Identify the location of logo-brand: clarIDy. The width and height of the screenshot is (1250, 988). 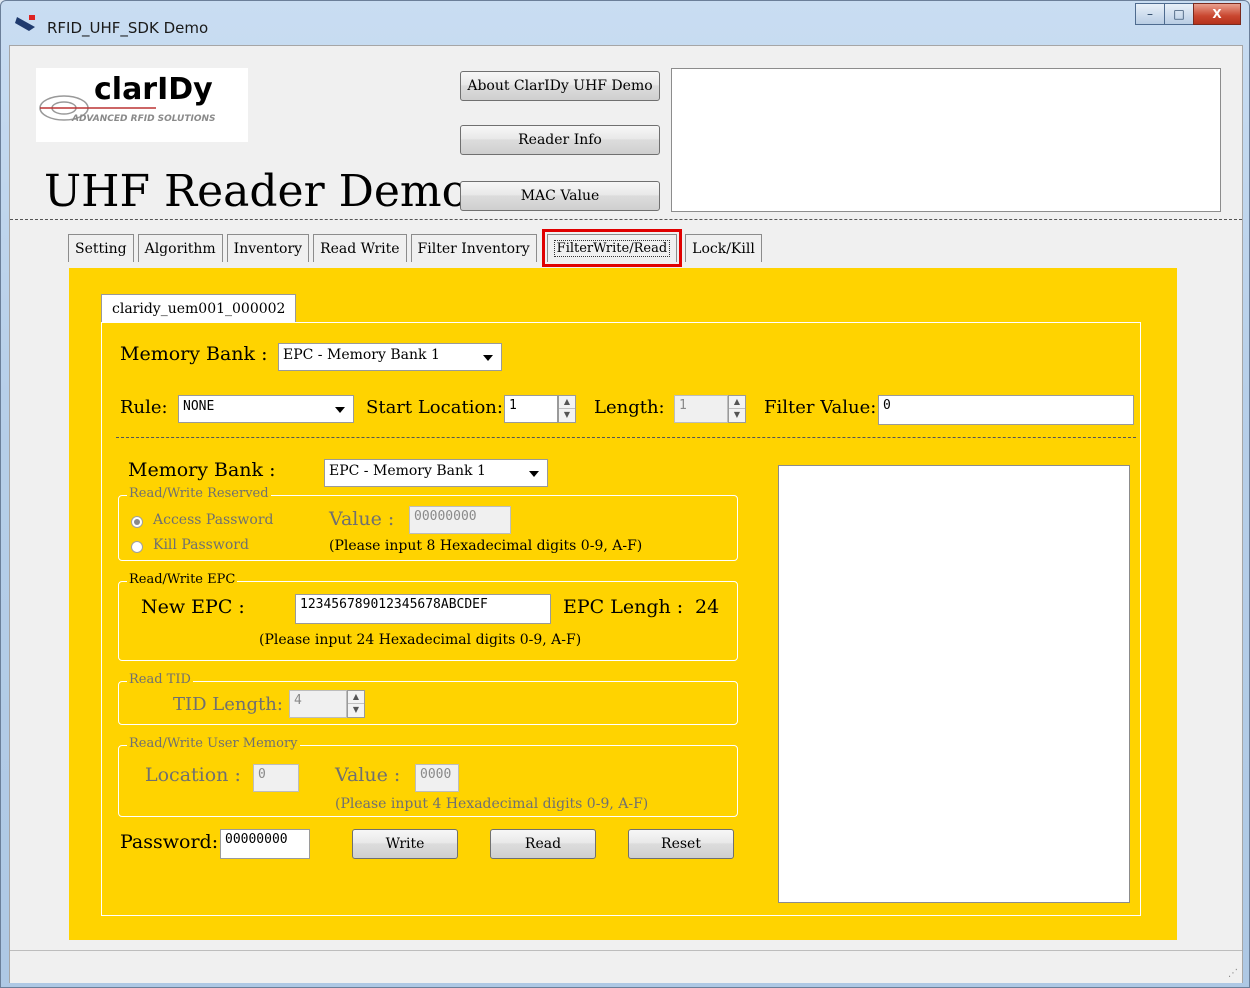
(153, 89).